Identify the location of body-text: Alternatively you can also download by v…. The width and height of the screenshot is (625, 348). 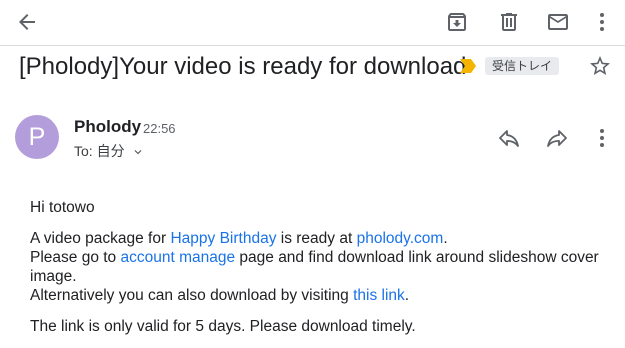
(192, 295).